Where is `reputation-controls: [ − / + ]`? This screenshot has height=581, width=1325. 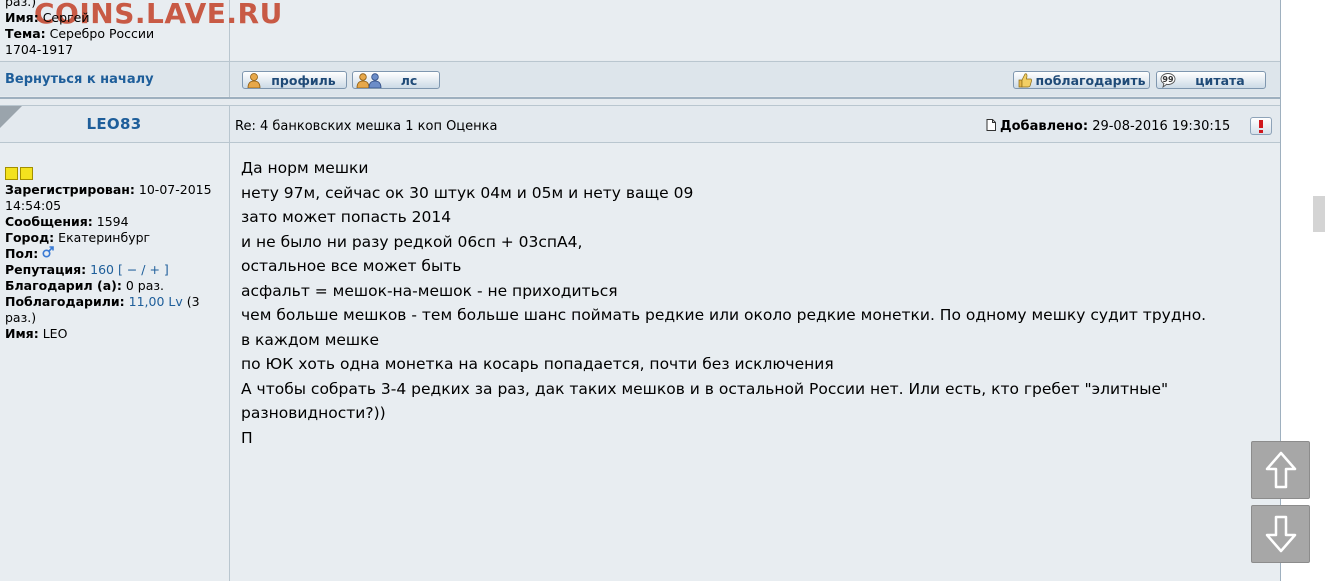 reputation-controls: [ − / + ] is located at coordinates (143, 269).